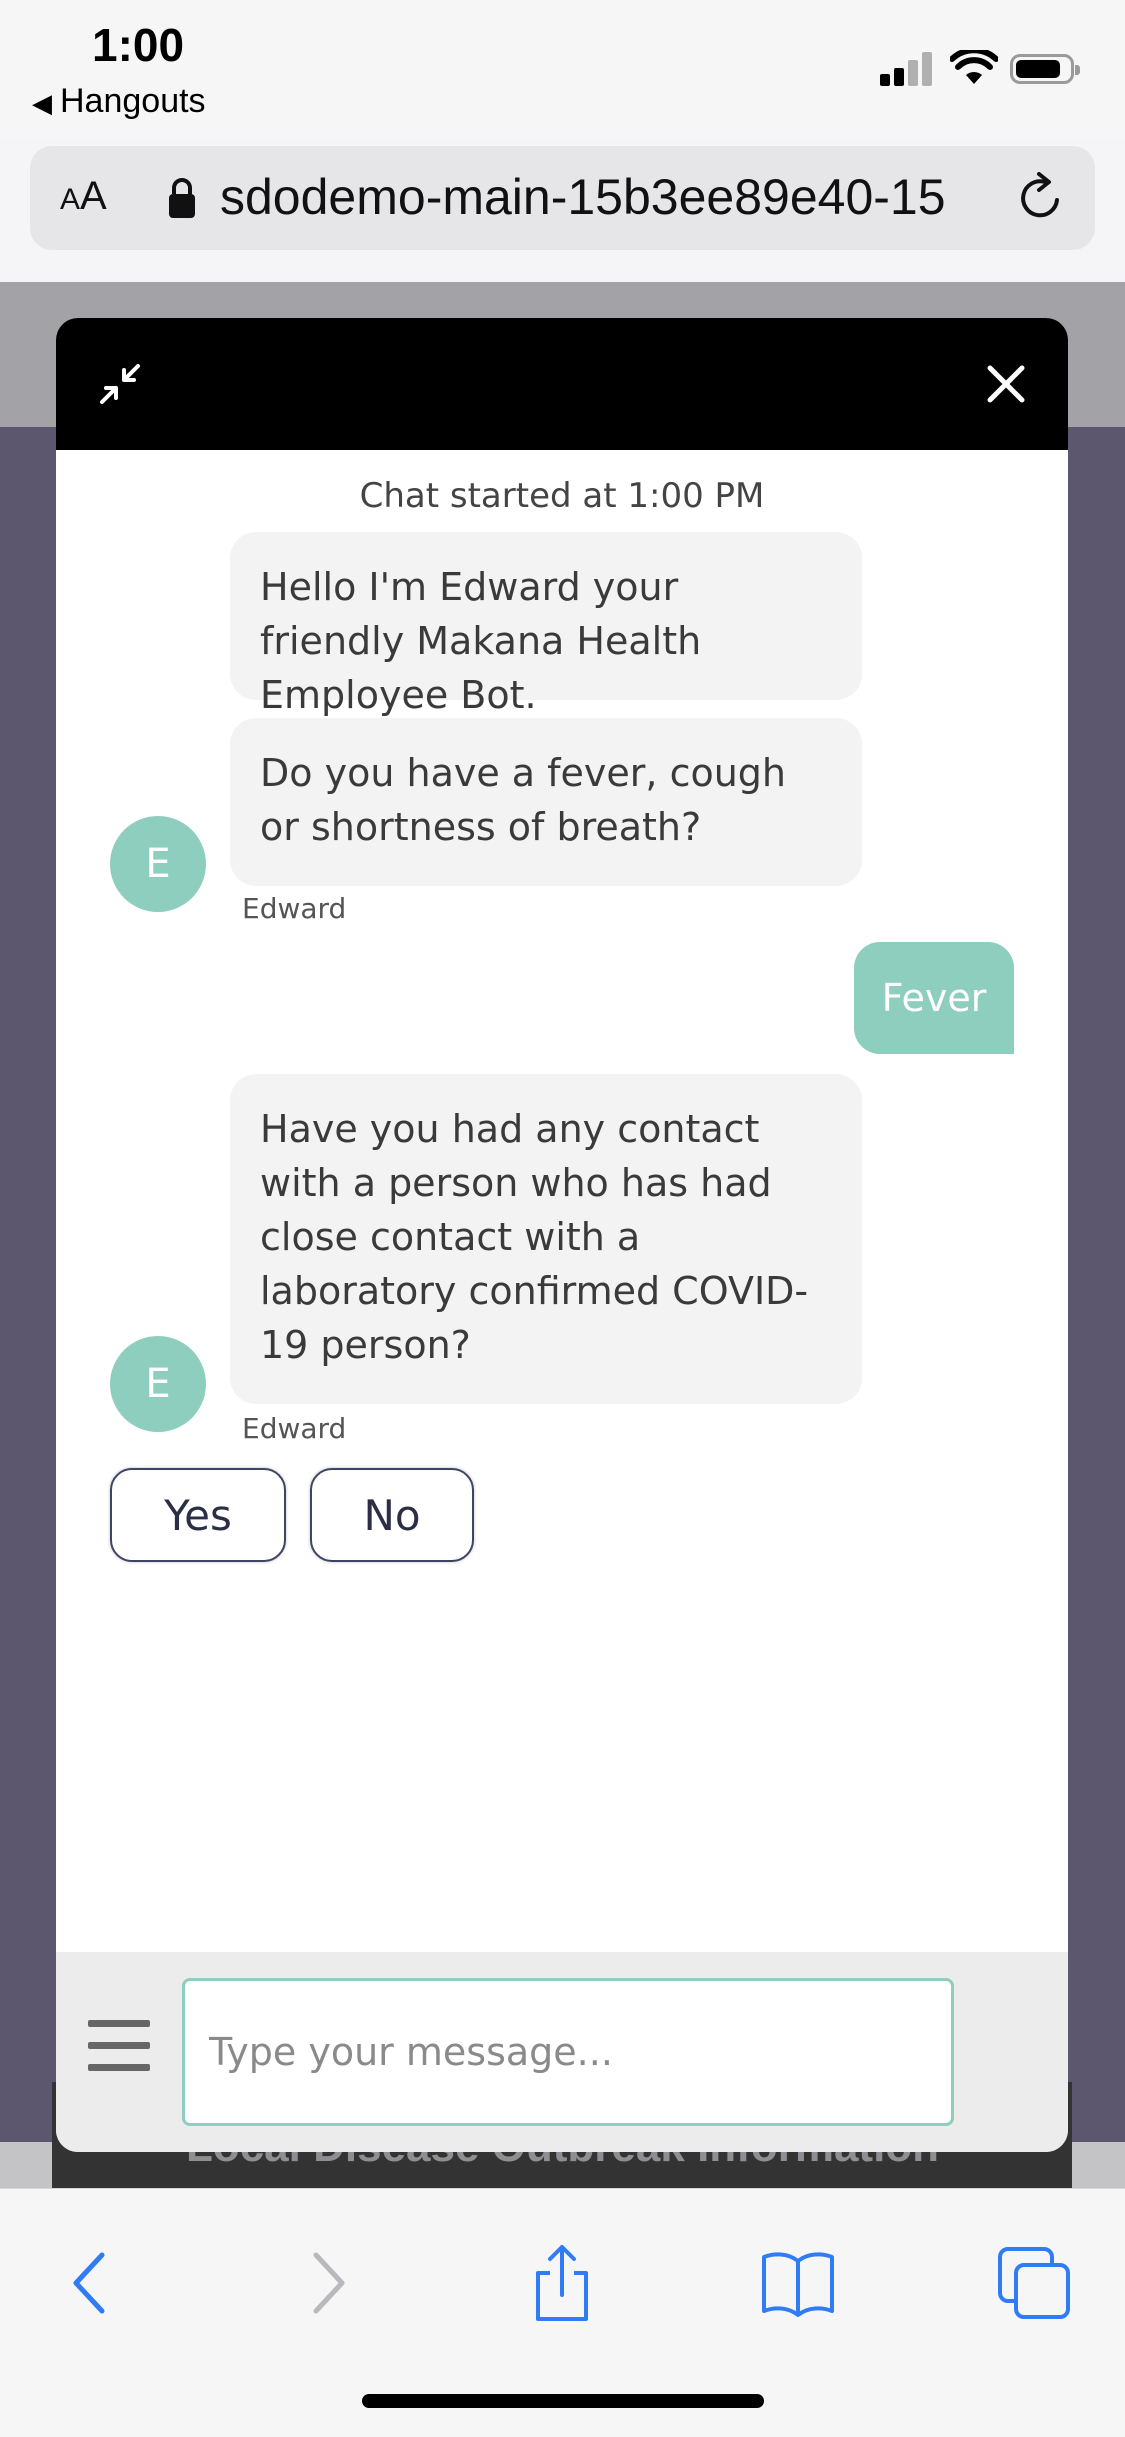  What do you see at coordinates (562, 496) in the screenshot?
I see `chat-started-text: Chat started at 1:00 PM` at bounding box center [562, 496].